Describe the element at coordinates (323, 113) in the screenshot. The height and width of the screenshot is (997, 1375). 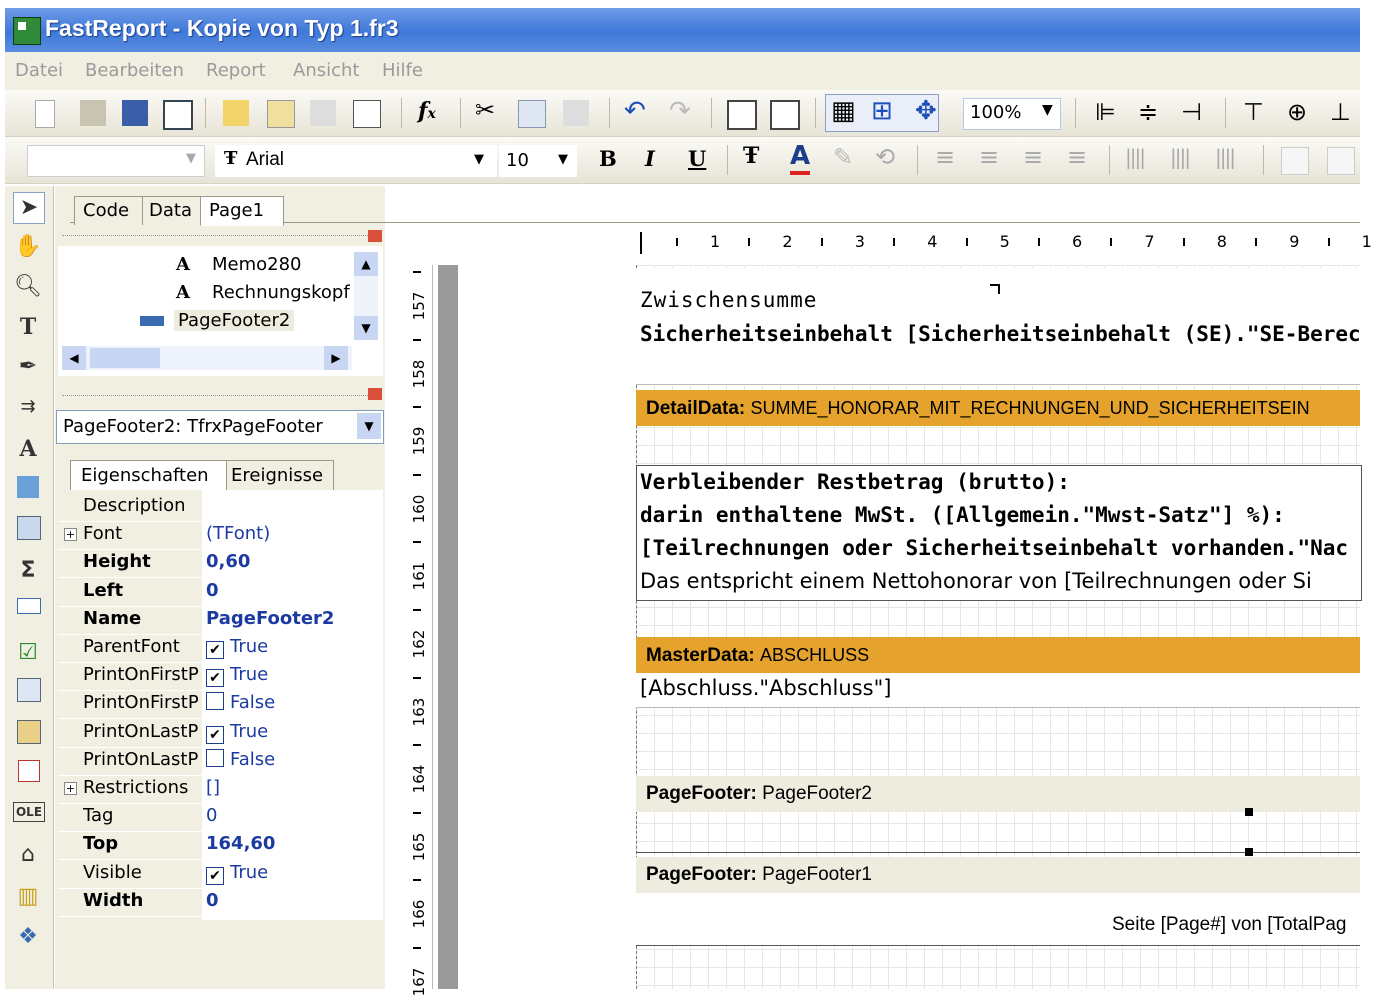
I see `delete-page-icon` at that location.